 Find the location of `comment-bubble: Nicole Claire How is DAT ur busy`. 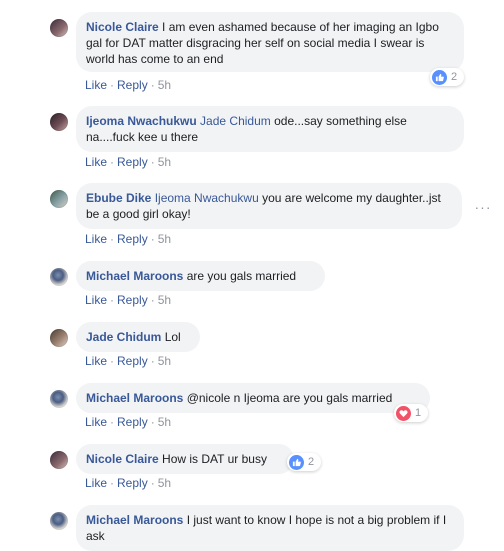

comment-bubble: Nicole Claire How is DAT ur busy is located at coordinates (185, 459).